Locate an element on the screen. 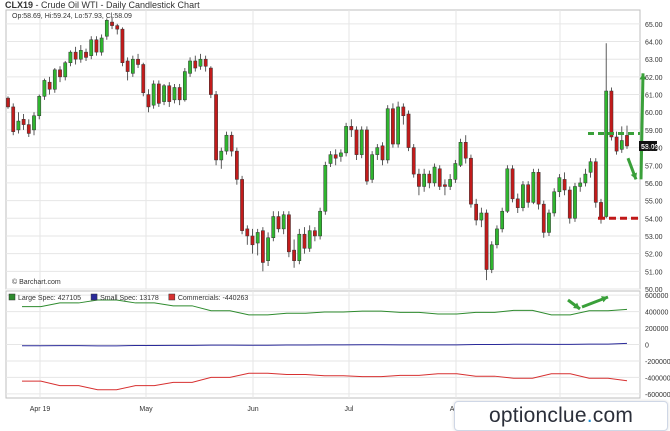  legend-label: Commercials: -440263 is located at coordinates (213, 298).